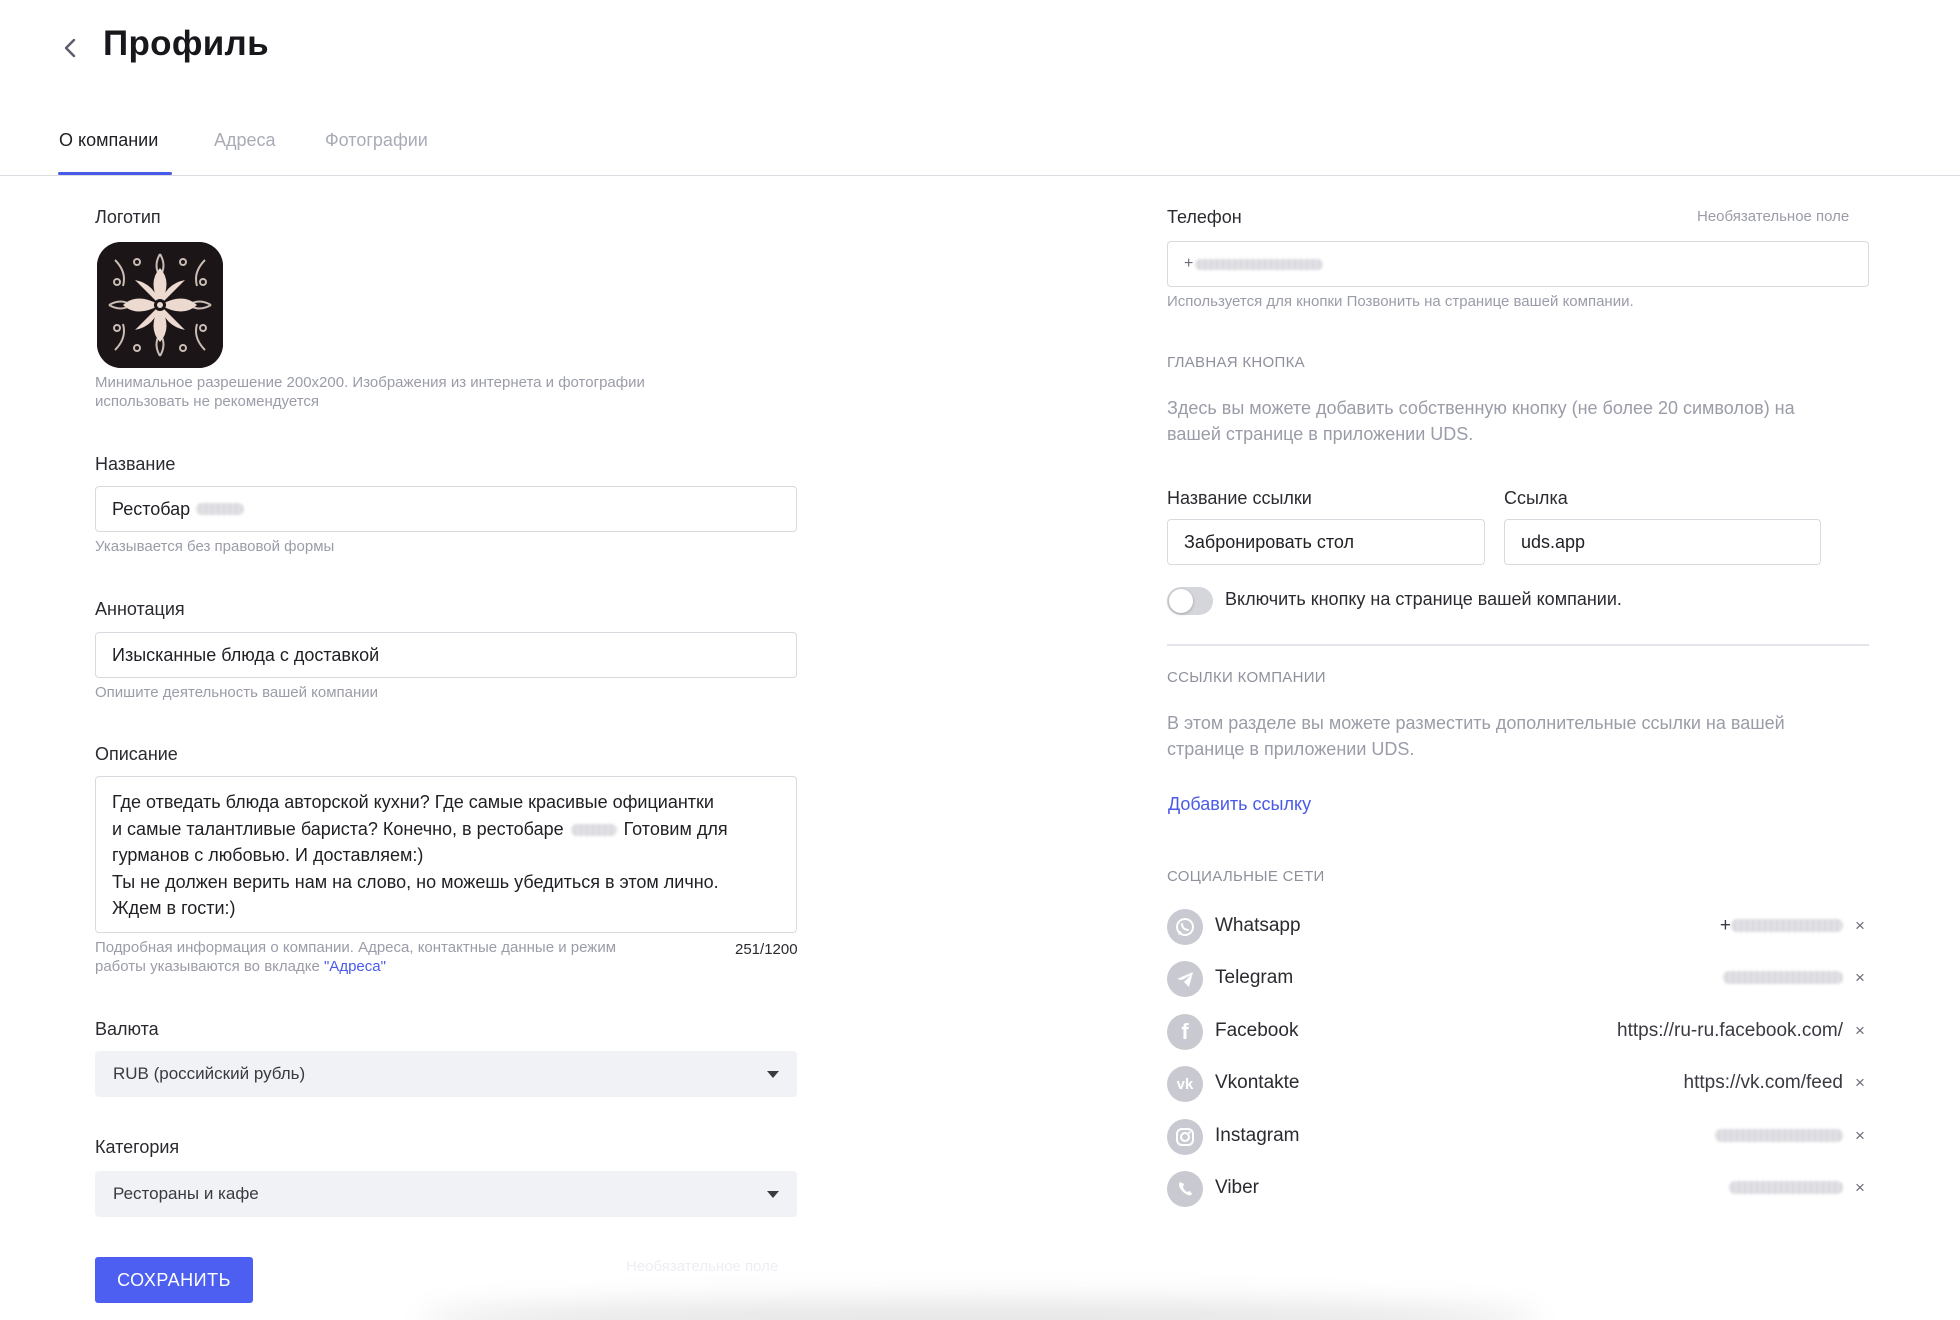 Image resolution: width=1960 pixels, height=1320 pixels. What do you see at coordinates (1518, 1034) in the screenshot?
I see `social-row-facebook: f Facebook https://ru-ru.facebook.com/ ×` at bounding box center [1518, 1034].